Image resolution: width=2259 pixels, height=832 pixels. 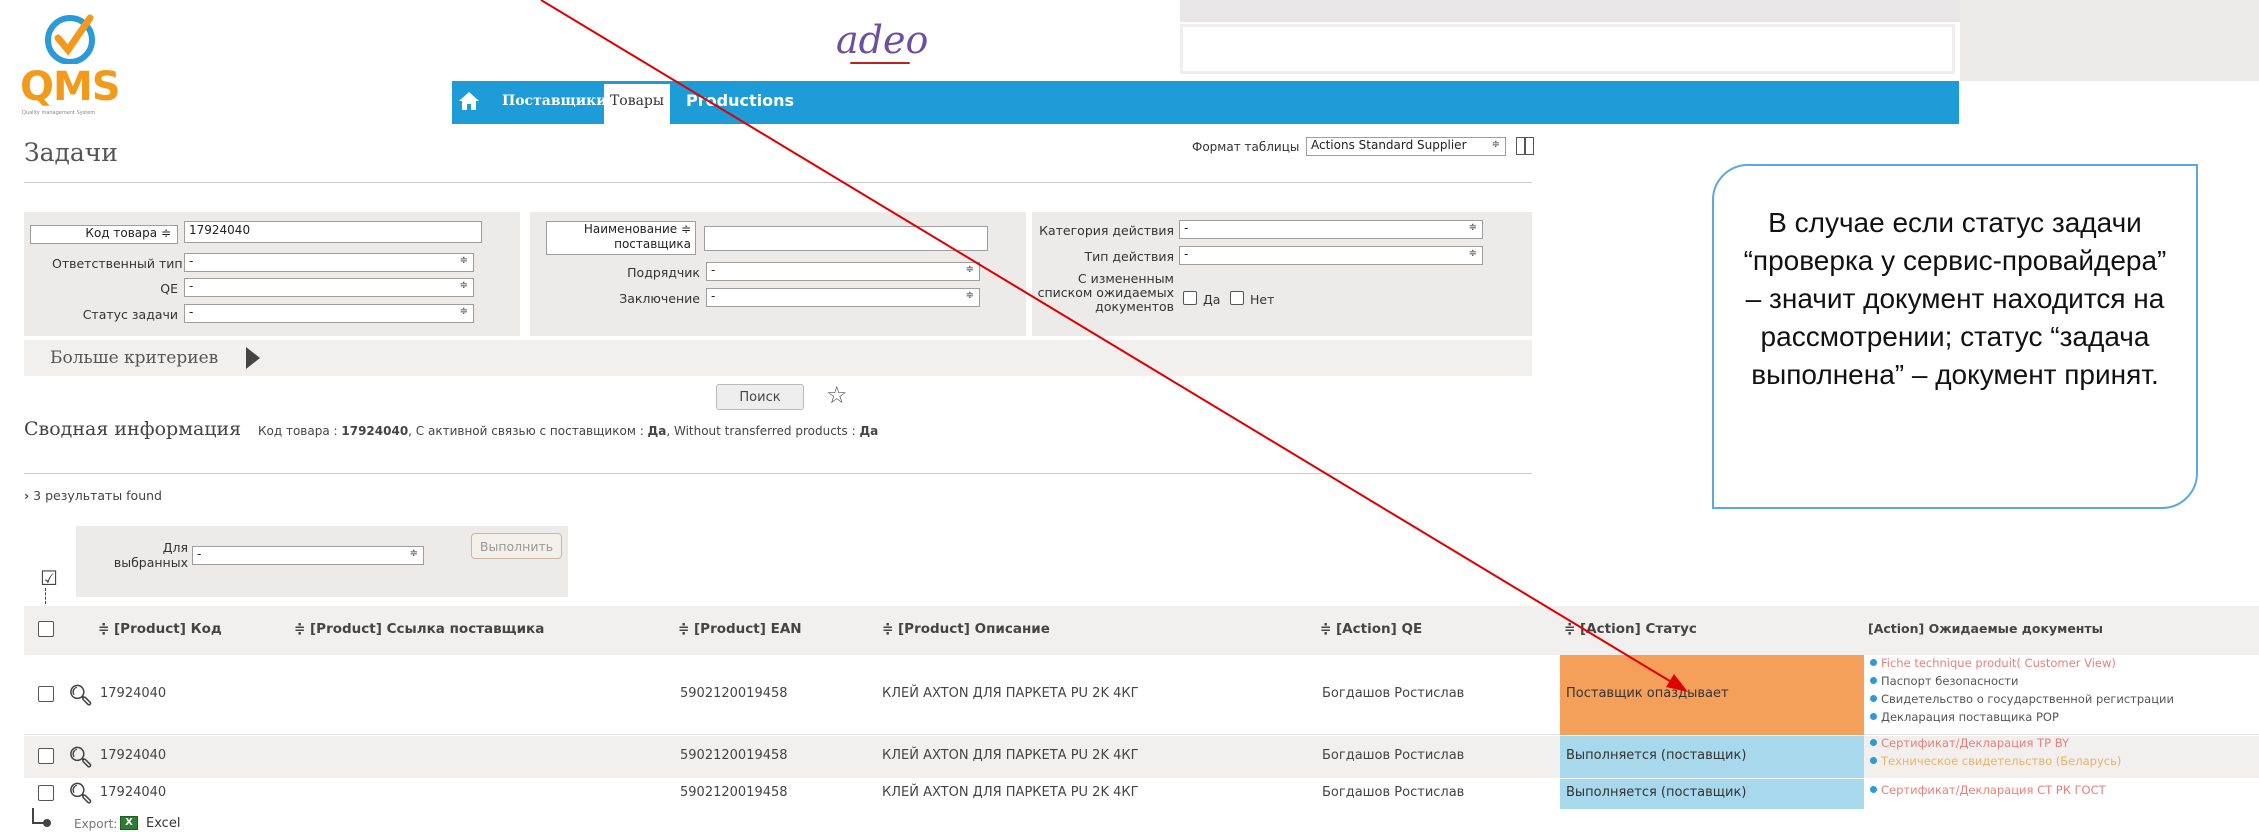 What do you see at coordinates (333, 232) in the screenshot?
I see `product-code-input: 17924040` at bounding box center [333, 232].